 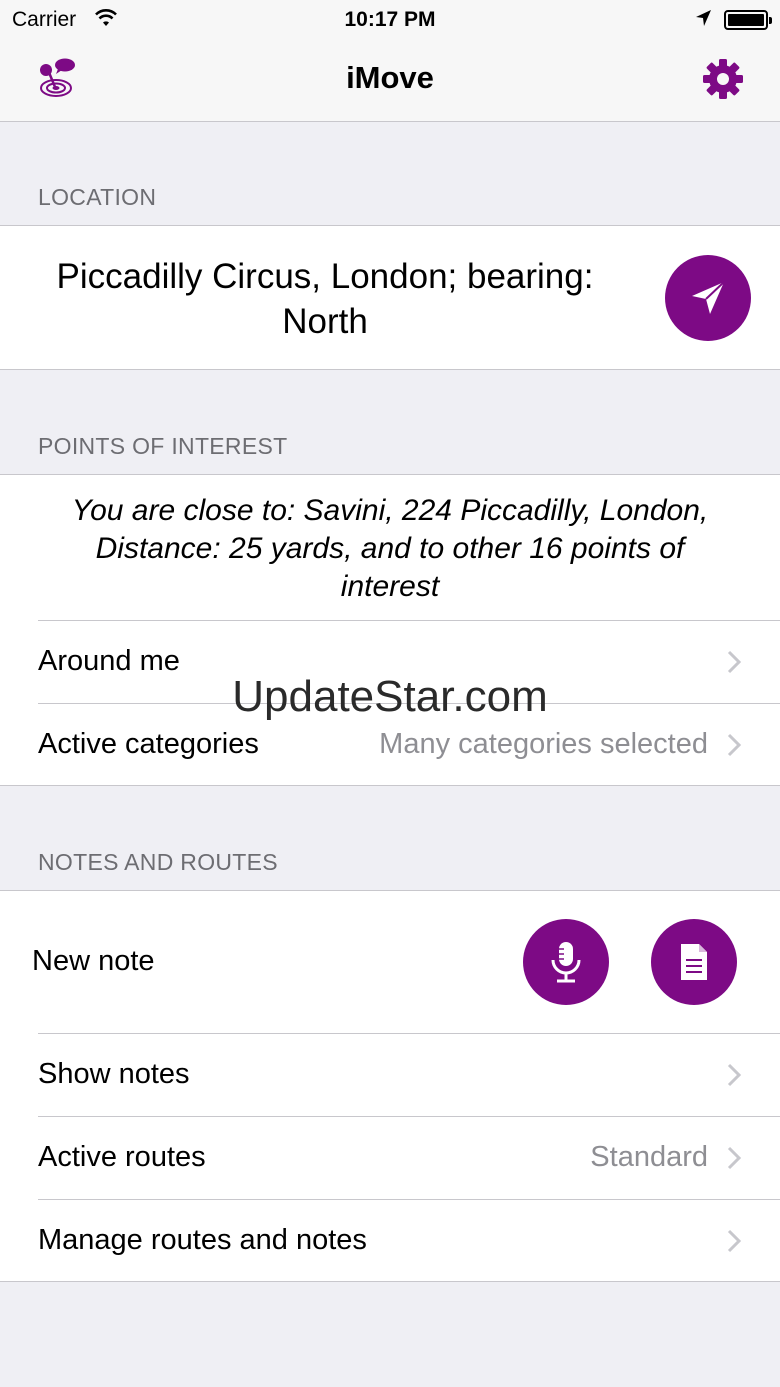 I want to click on document-icon, so click(x=694, y=962).